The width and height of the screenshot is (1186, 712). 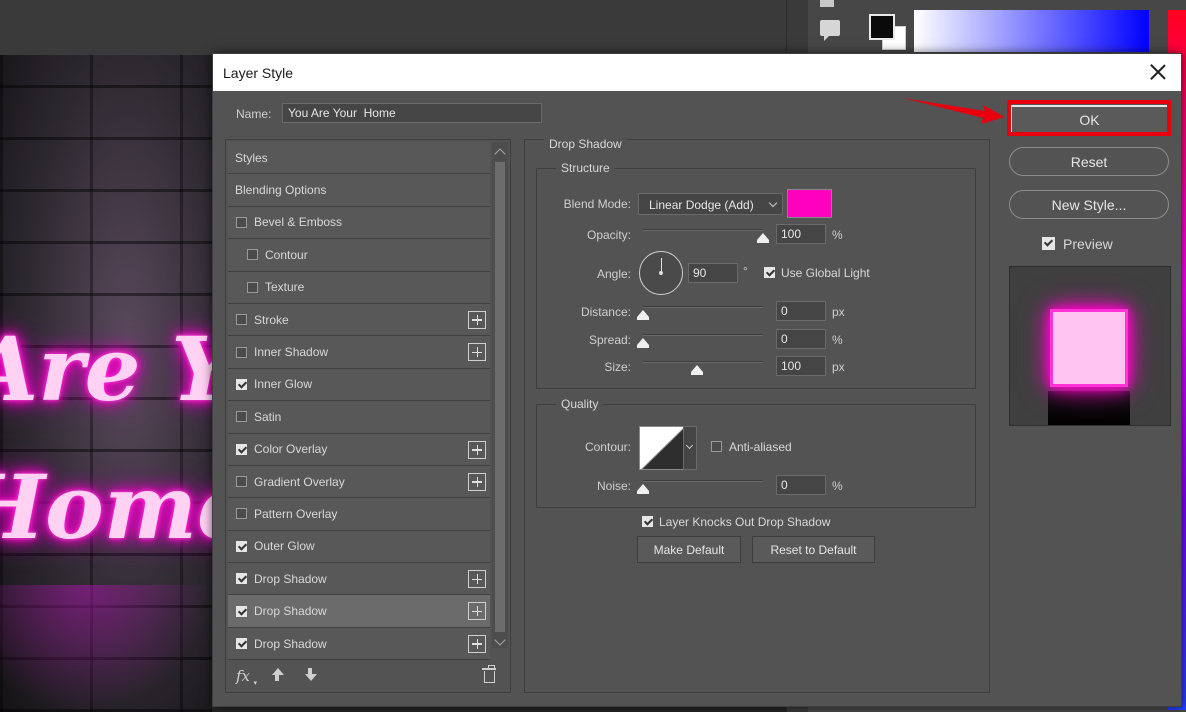 I want to click on style-item-pattern-overlay: Pattern Overlay, so click(x=359, y=514).